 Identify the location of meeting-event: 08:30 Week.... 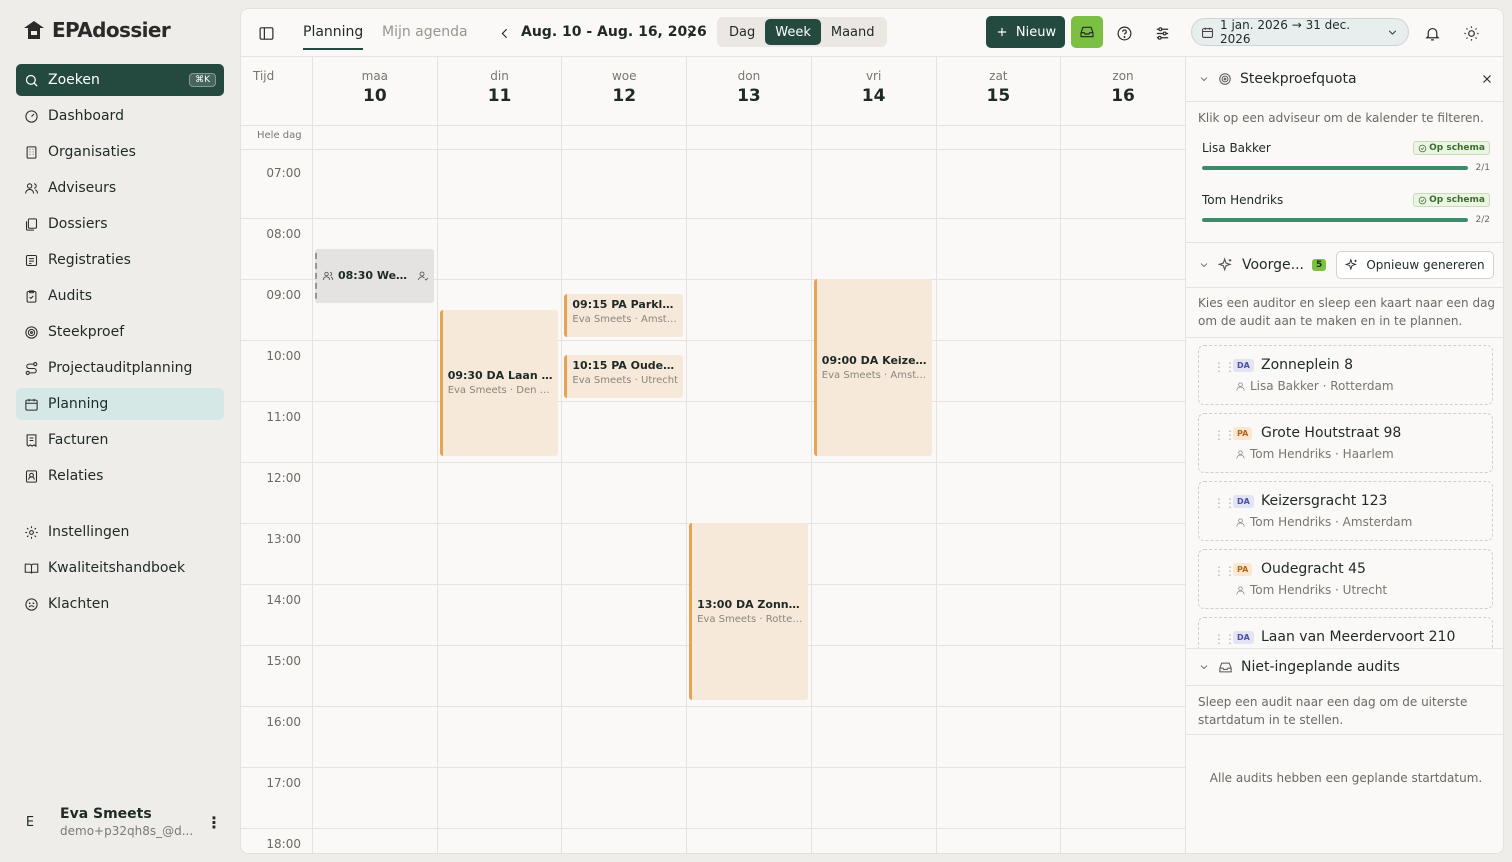
(374, 276).